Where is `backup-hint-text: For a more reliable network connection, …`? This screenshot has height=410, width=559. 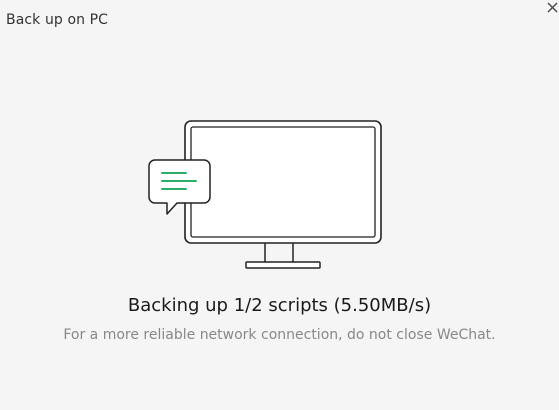
backup-hint-text: For a more reliable network connection, … is located at coordinates (279, 335).